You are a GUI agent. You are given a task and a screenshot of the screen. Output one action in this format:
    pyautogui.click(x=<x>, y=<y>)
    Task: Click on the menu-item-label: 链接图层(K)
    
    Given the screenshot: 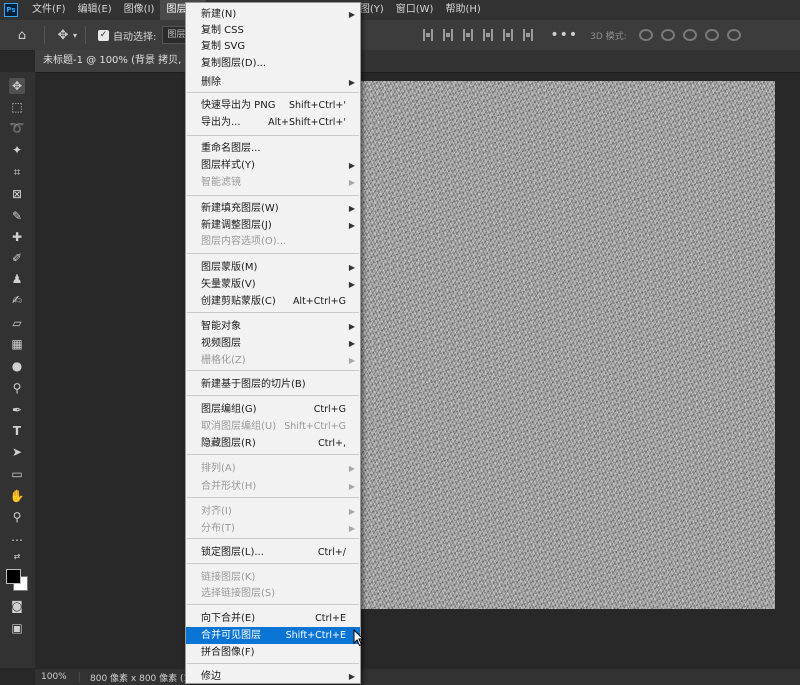 What is the action you would take?
    pyautogui.click(x=228, y=577)
    